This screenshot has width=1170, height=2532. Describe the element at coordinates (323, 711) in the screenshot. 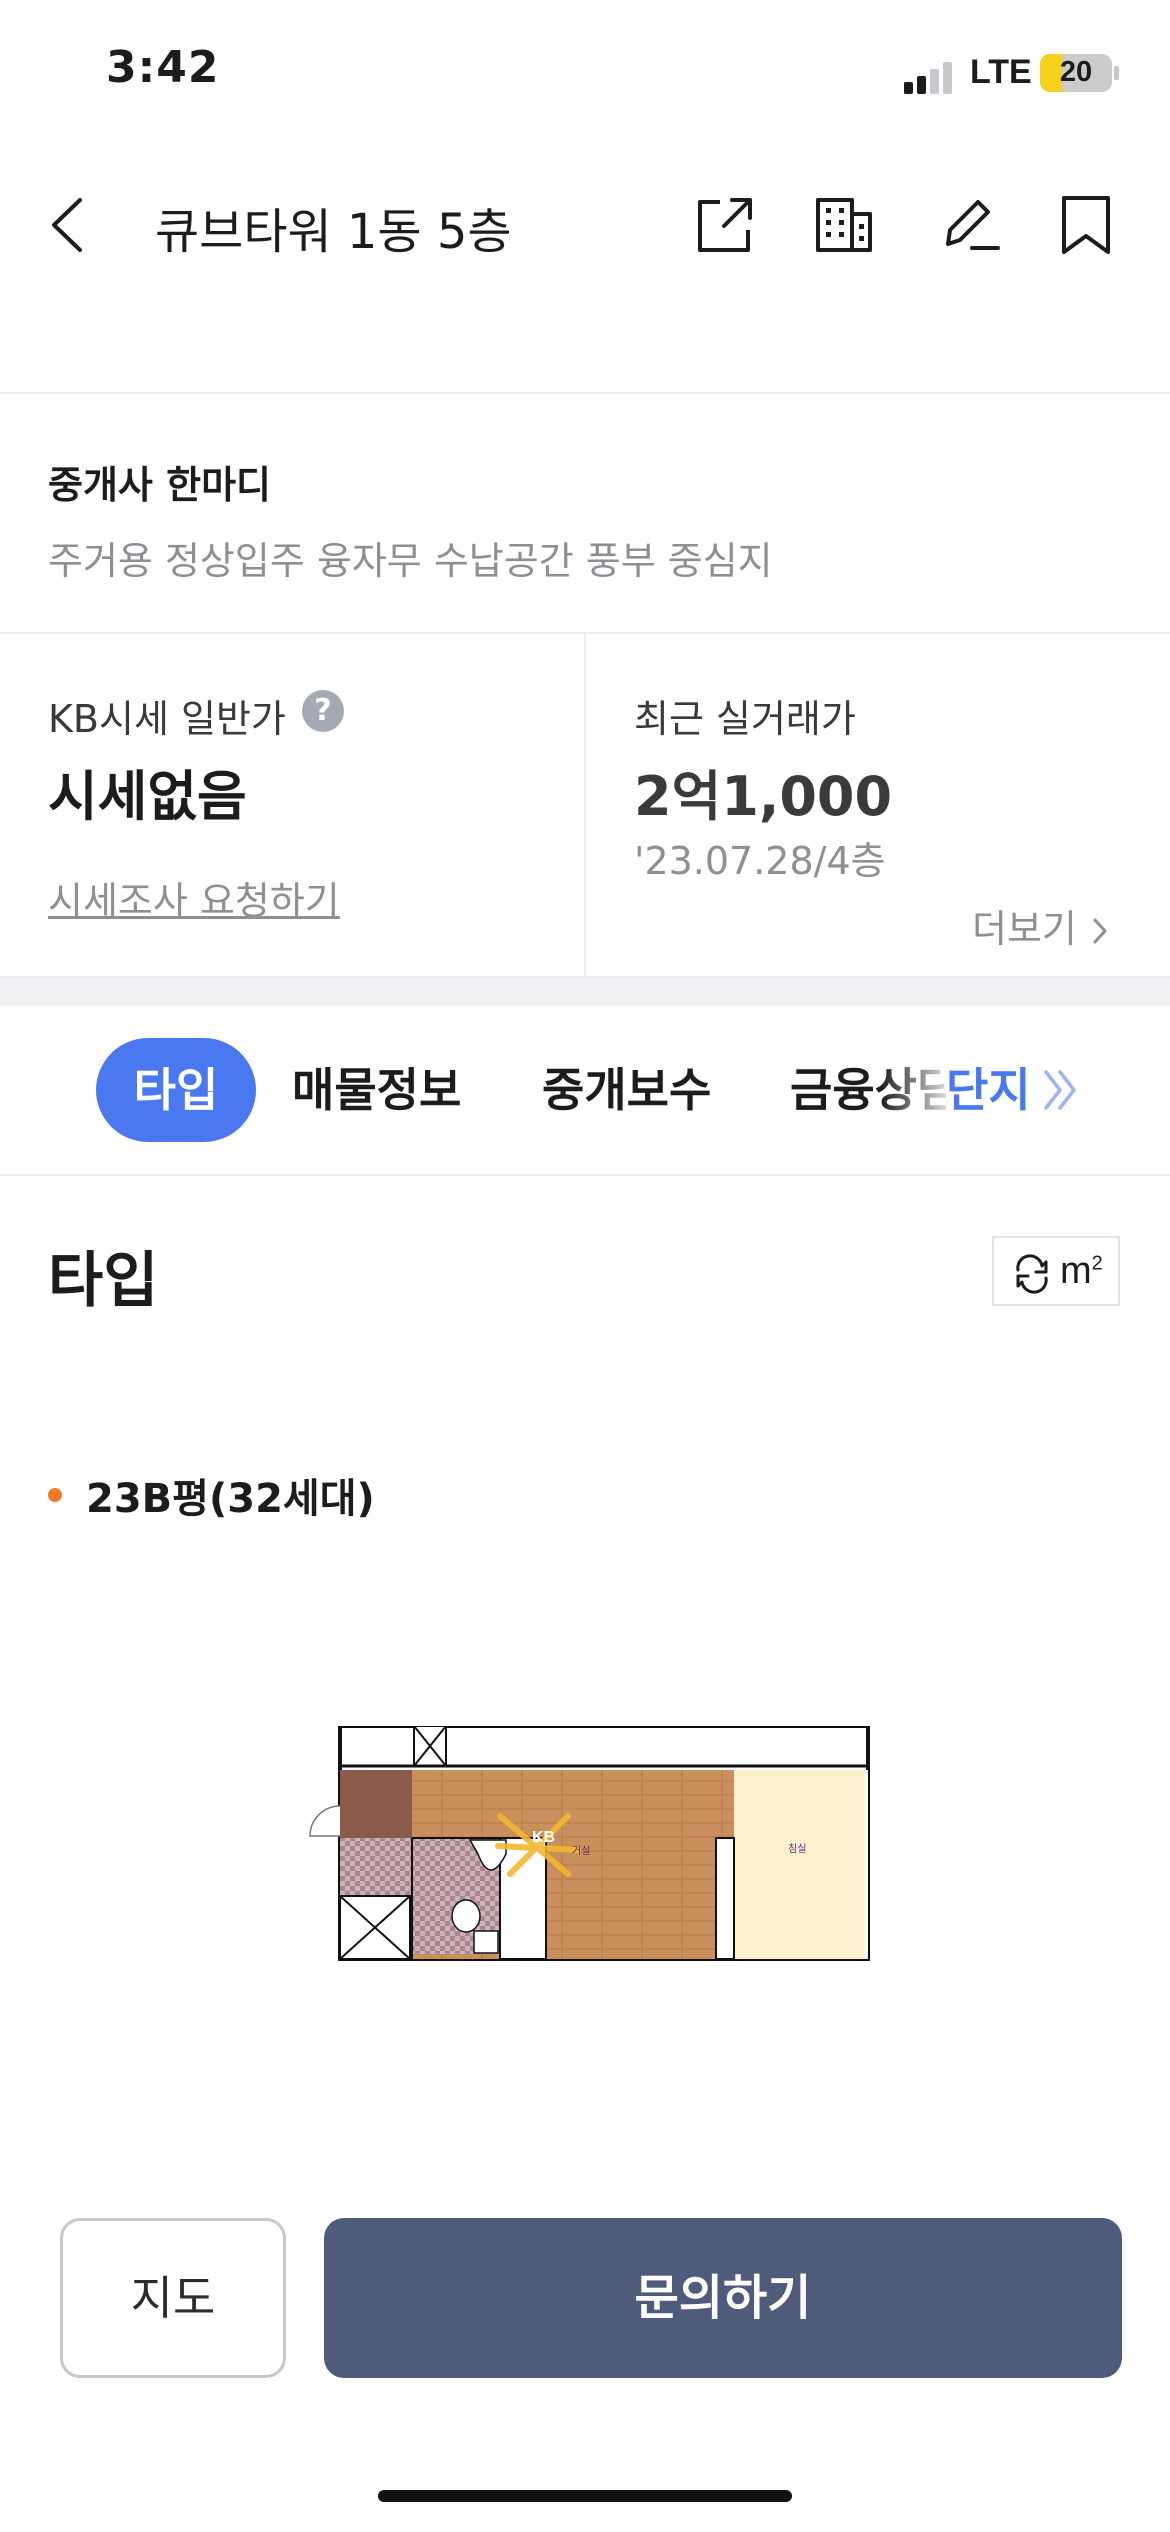

I see `help-icon: ?` at that location.